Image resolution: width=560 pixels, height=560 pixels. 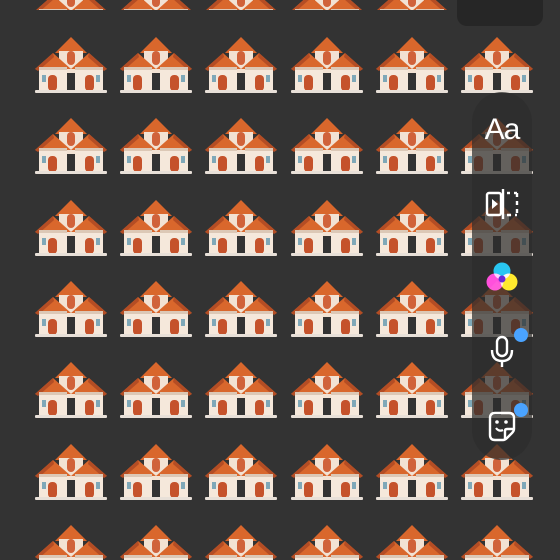 What do you see at coordinates (502, 351) in the screenshot?
I see `microphone-icon` at bounding box center [502, 351].